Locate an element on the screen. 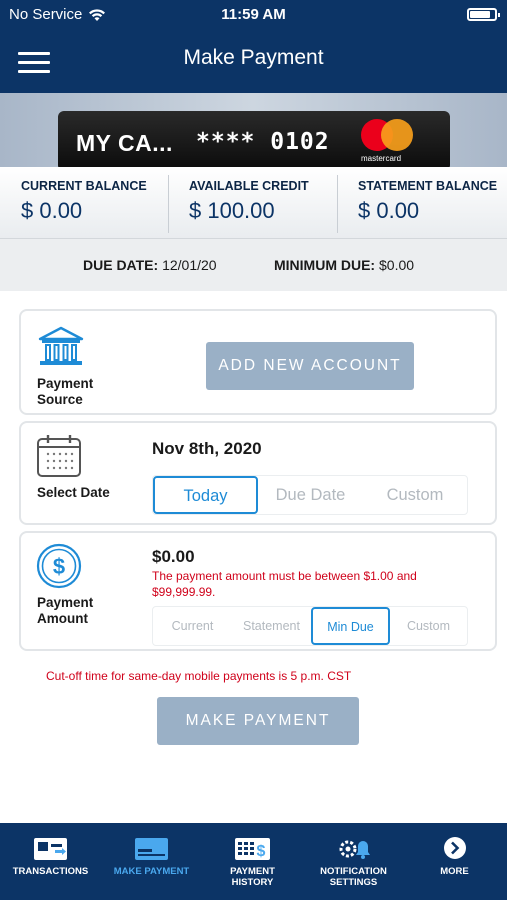  date-option-due-date: Due Date is located at coordinates (310, 495).